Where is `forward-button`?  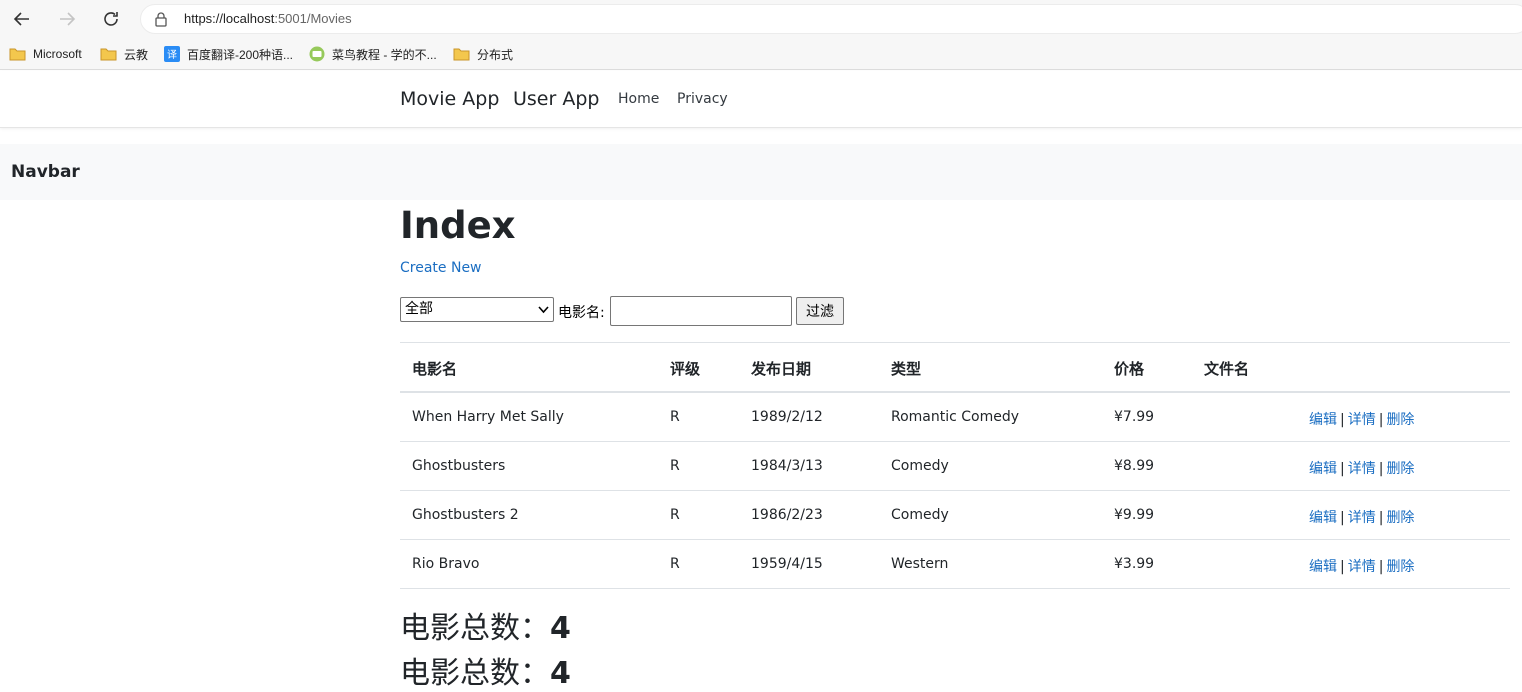
forward-button is located at coordinates (67, 19).